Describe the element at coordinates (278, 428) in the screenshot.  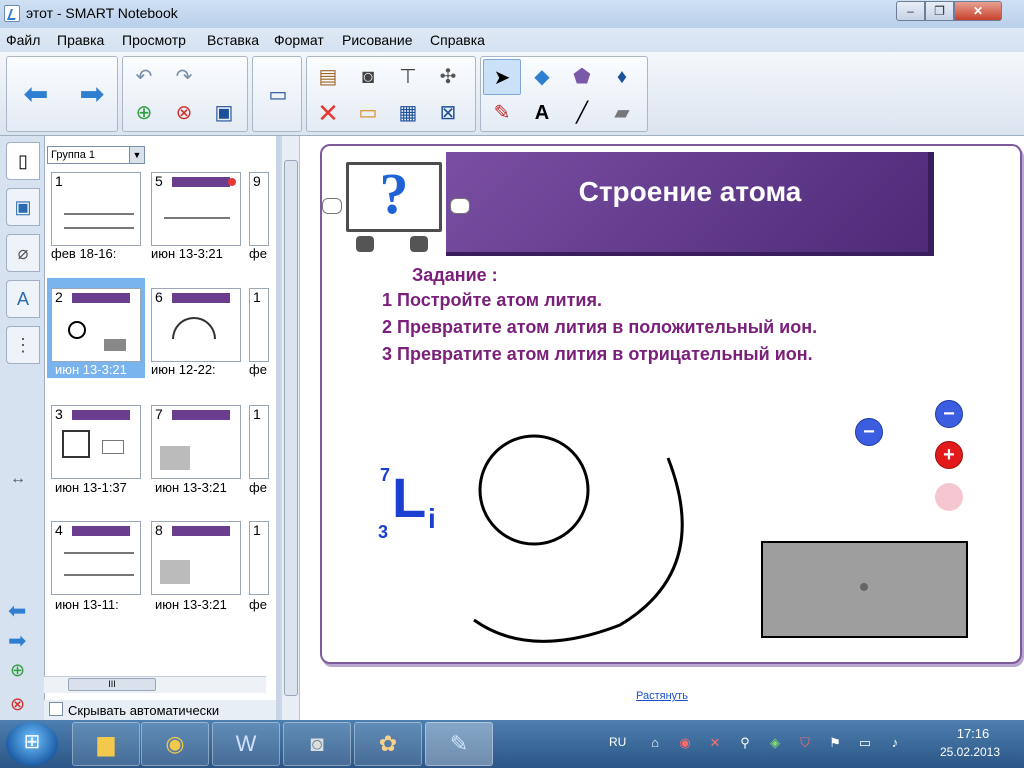
I see `sidebar-splitter` at that location.